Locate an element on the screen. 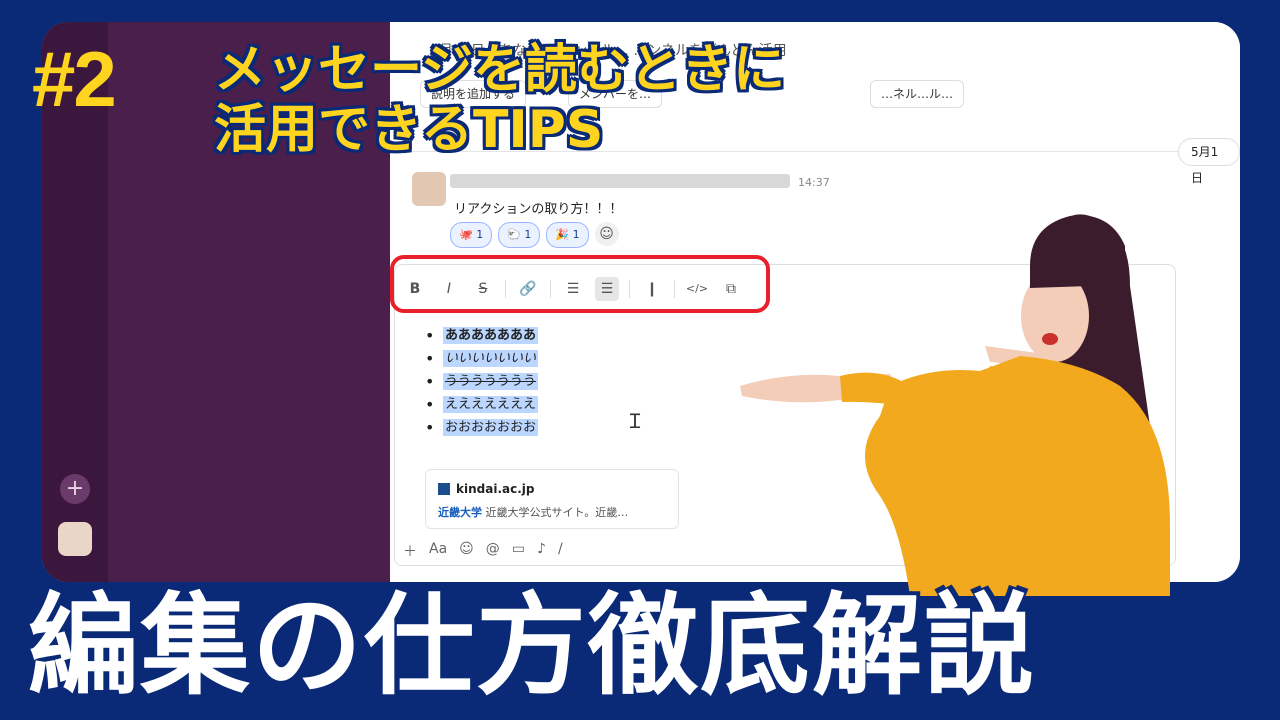  message-text: リアクションの取り方！！！ is located at coordinates (538, 209).